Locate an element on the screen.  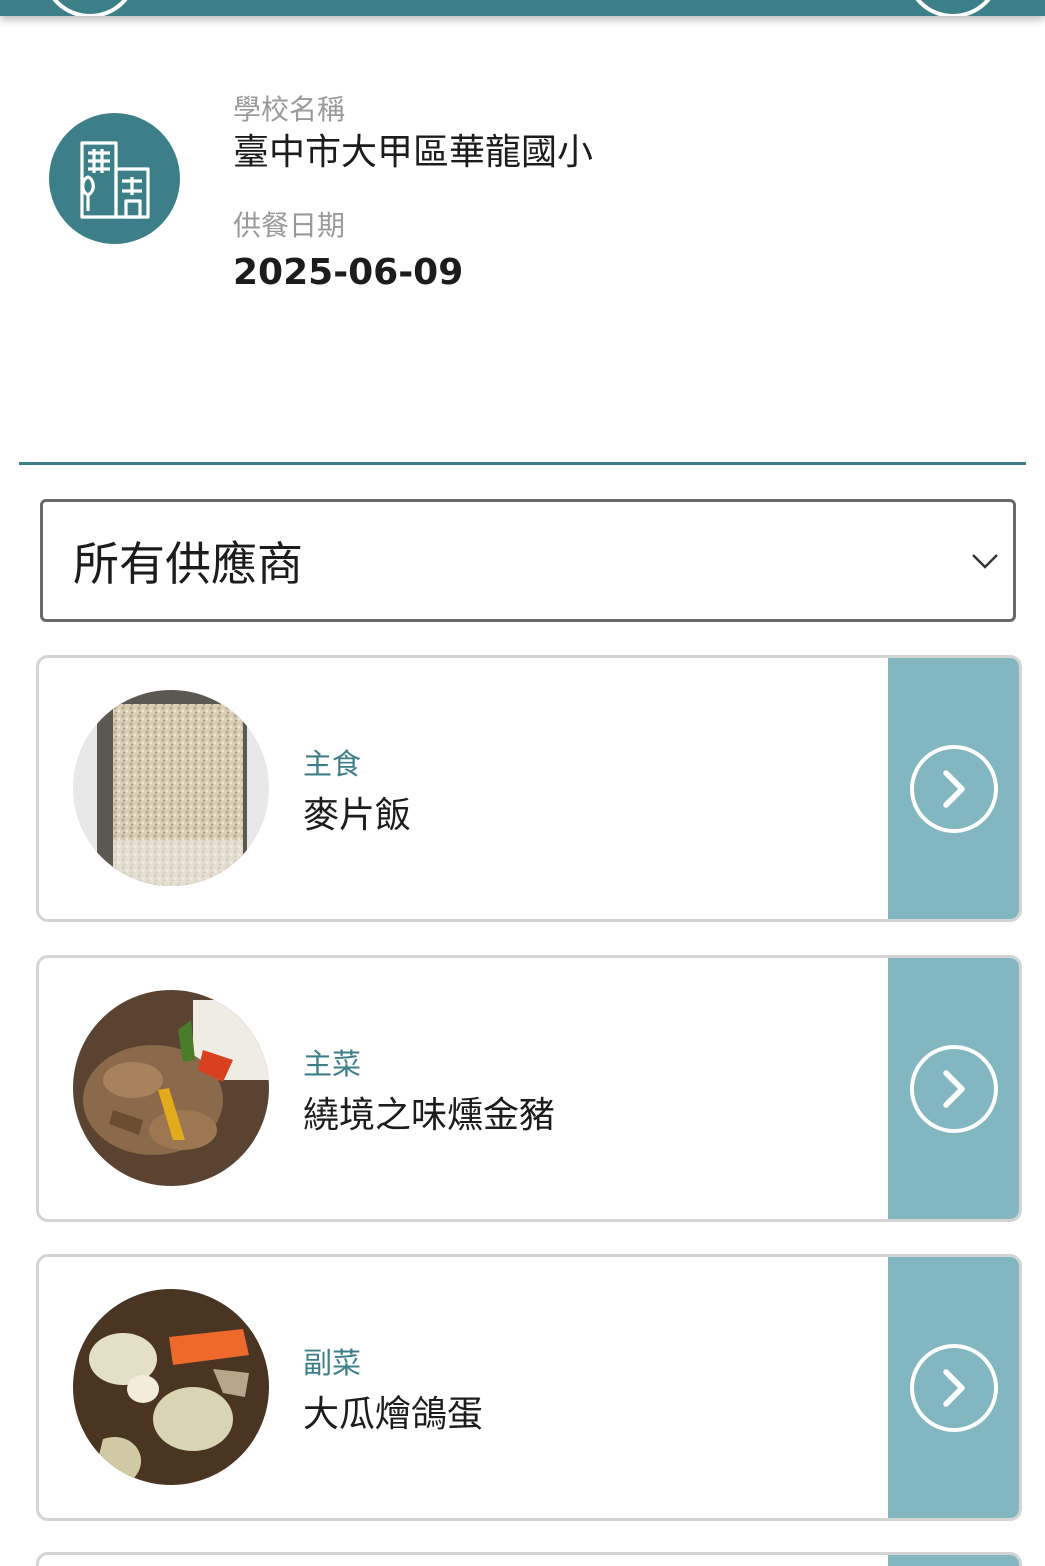
serve-date-label: 供餐日期 is located at coordinates (289, 225).